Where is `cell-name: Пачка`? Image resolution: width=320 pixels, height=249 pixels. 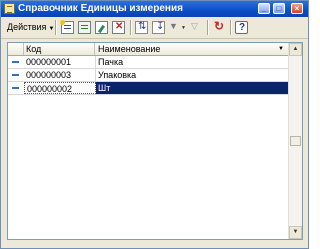
cell-name: Пачка is located at coordinates (193, 62).